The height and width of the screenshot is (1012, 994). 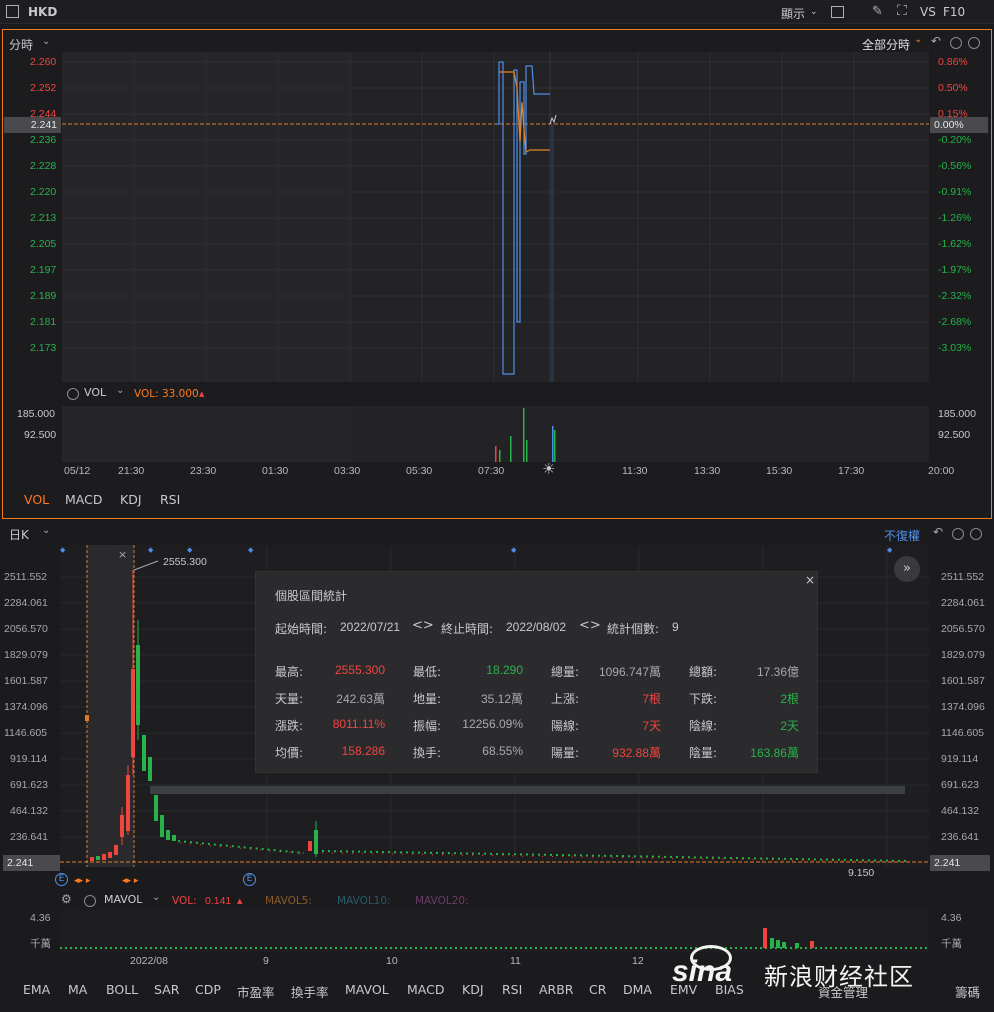 What do you see at coordinates (960, 759) in the screenshot?
I see `y-label: 919.114` at bounding box center [960, 759].